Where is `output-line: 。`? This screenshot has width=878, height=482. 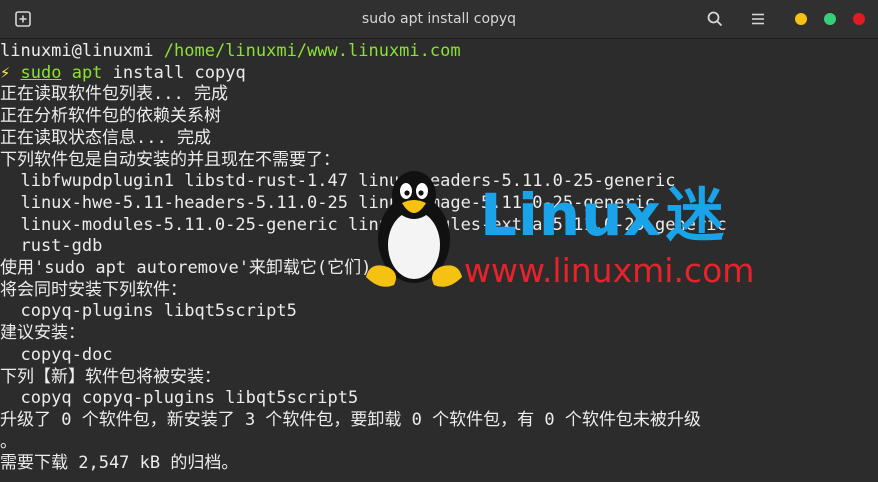
output-line: 。 is located at coordinates (8, 441).